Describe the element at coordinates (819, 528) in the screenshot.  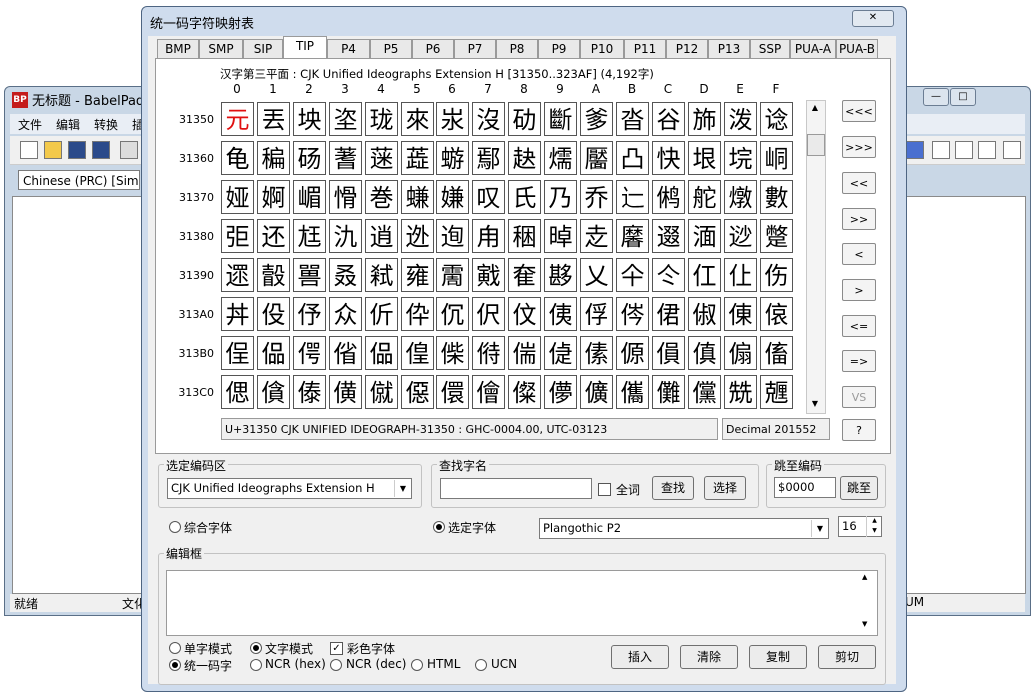
I see `chevron-down-icon: ▼` at that location.